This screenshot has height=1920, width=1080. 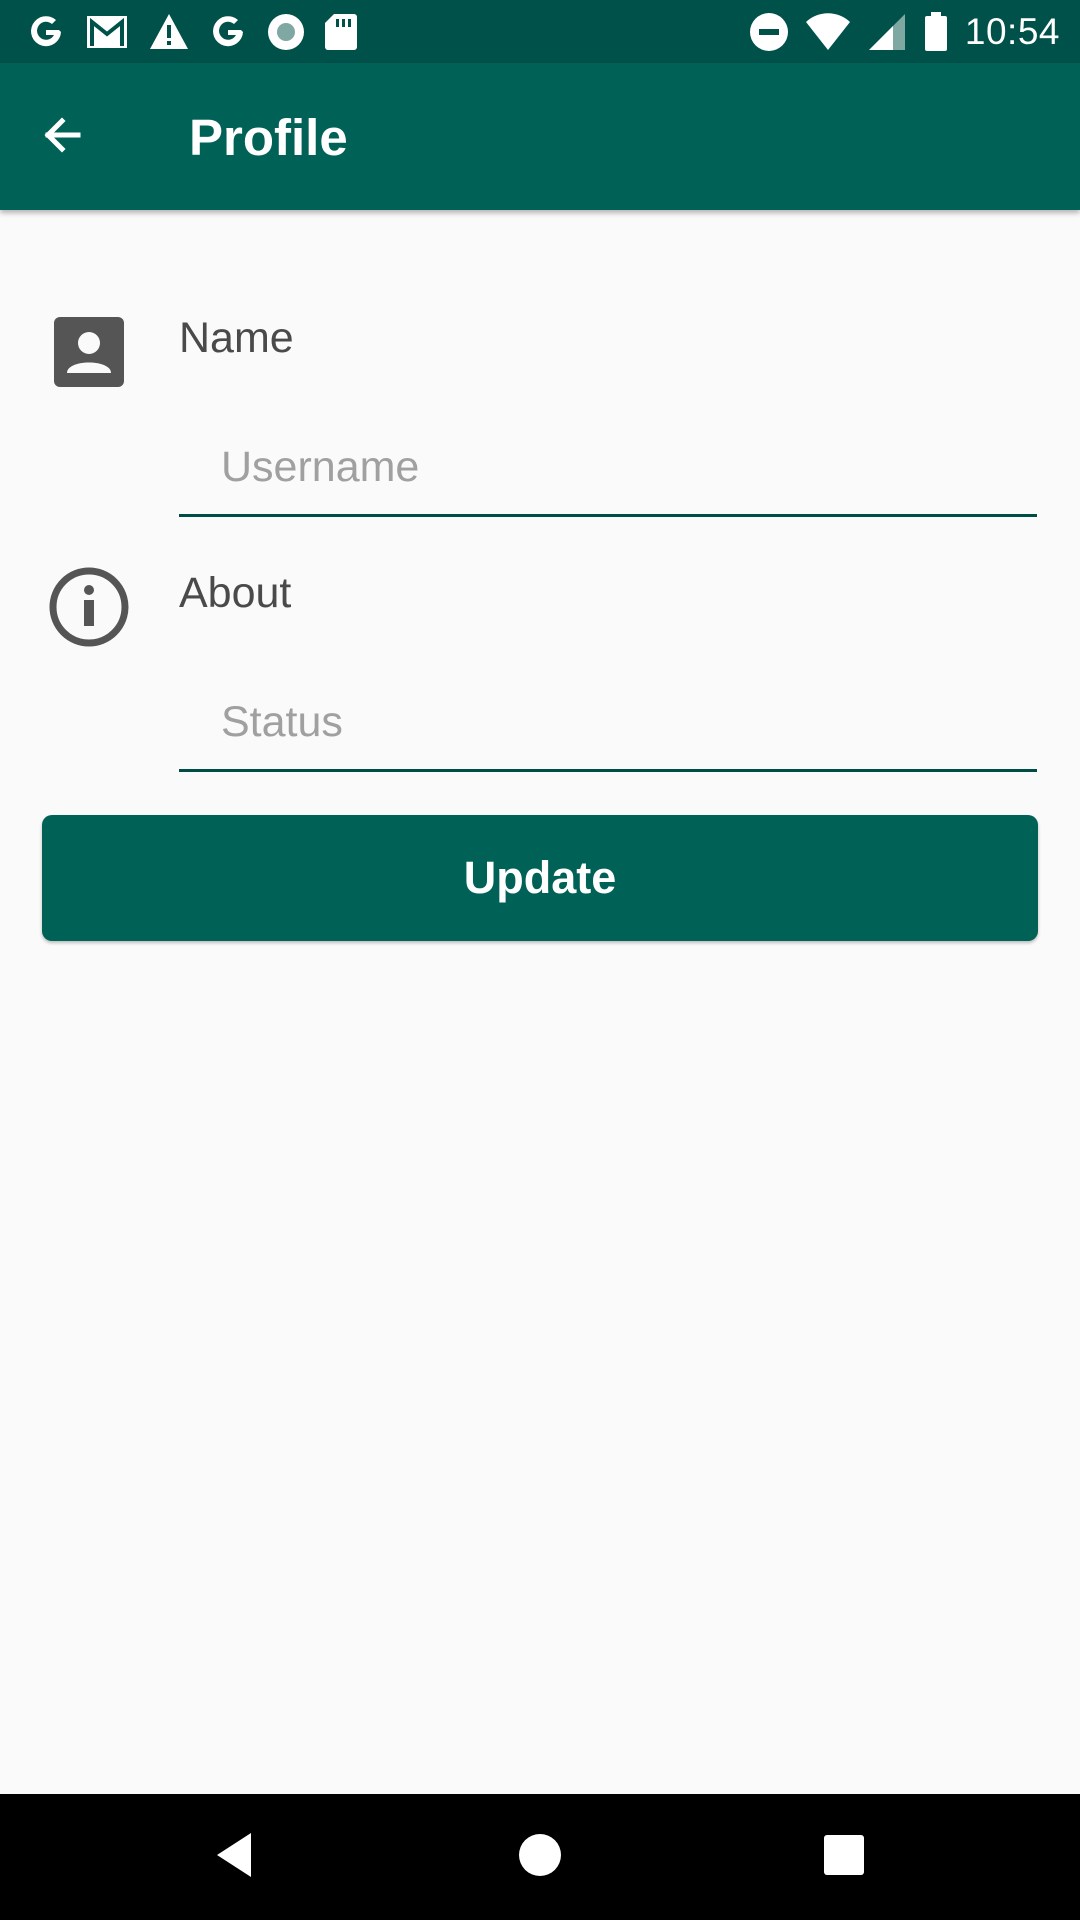 What do you see at coordinates (540, 31) in the screenshot?
I see `status-bar: 10:54` at bounding box center [540, 31].